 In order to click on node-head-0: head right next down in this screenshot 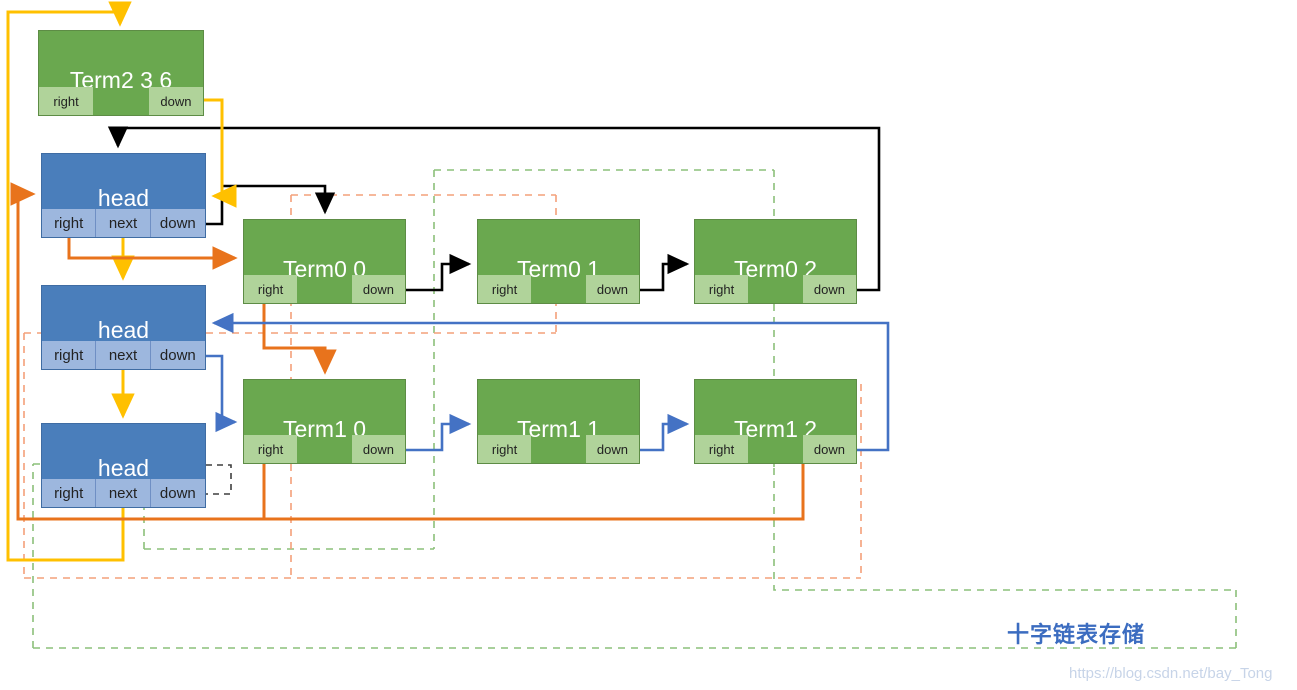, I will do `click(123, 195)`.